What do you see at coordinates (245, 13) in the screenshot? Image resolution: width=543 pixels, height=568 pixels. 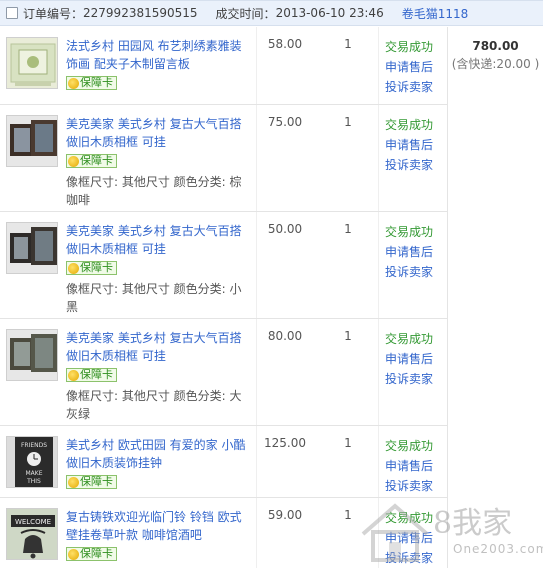 I see `order-time-label: 成交时间：` at bounding box center [245, 13].